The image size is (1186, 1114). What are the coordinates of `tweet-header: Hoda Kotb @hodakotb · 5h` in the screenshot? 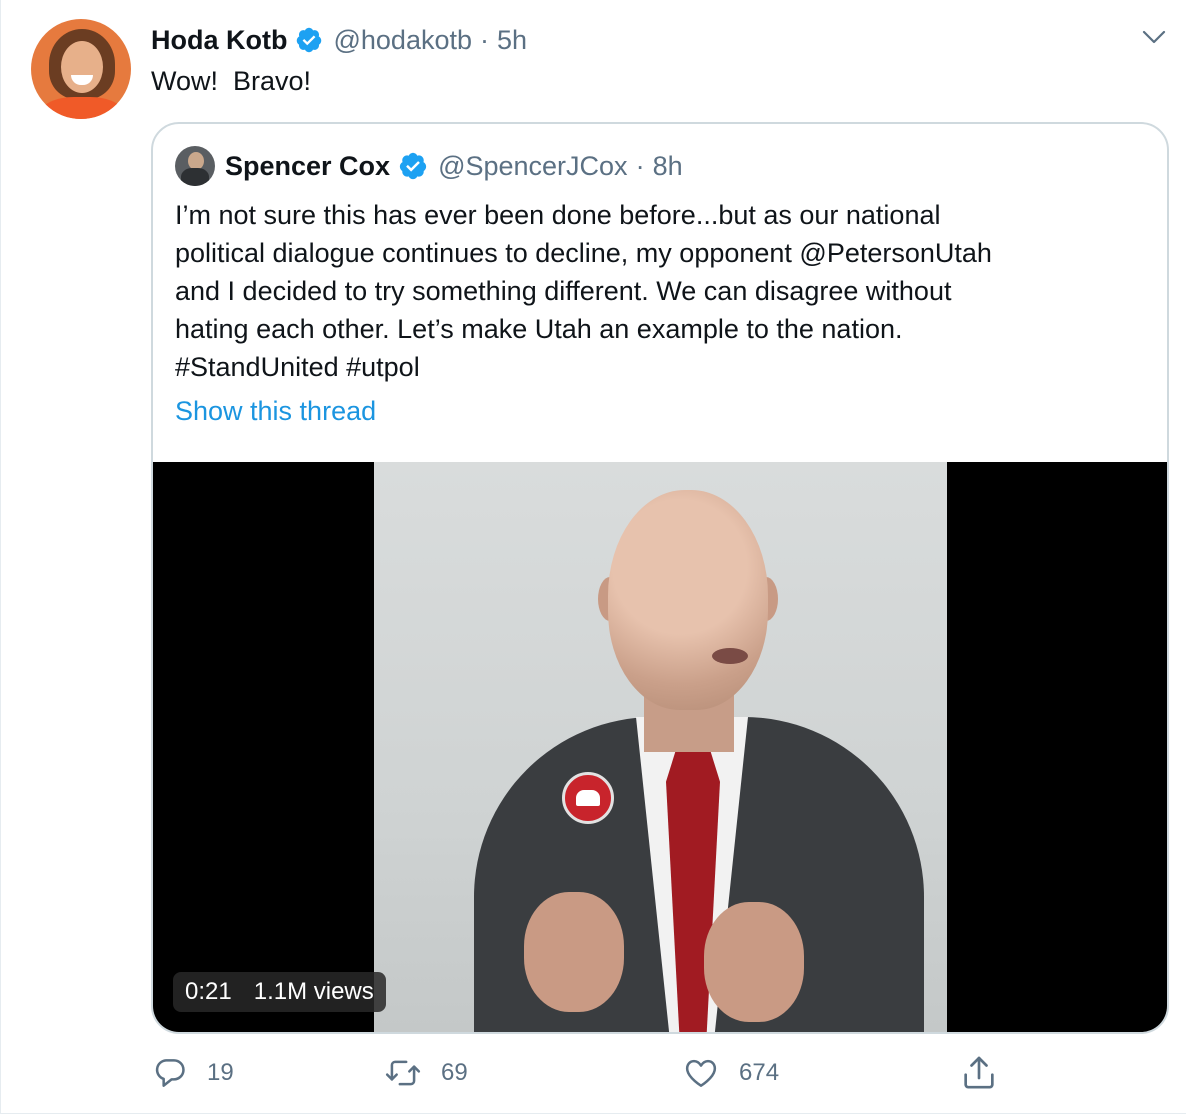 It's located at (339, 40).